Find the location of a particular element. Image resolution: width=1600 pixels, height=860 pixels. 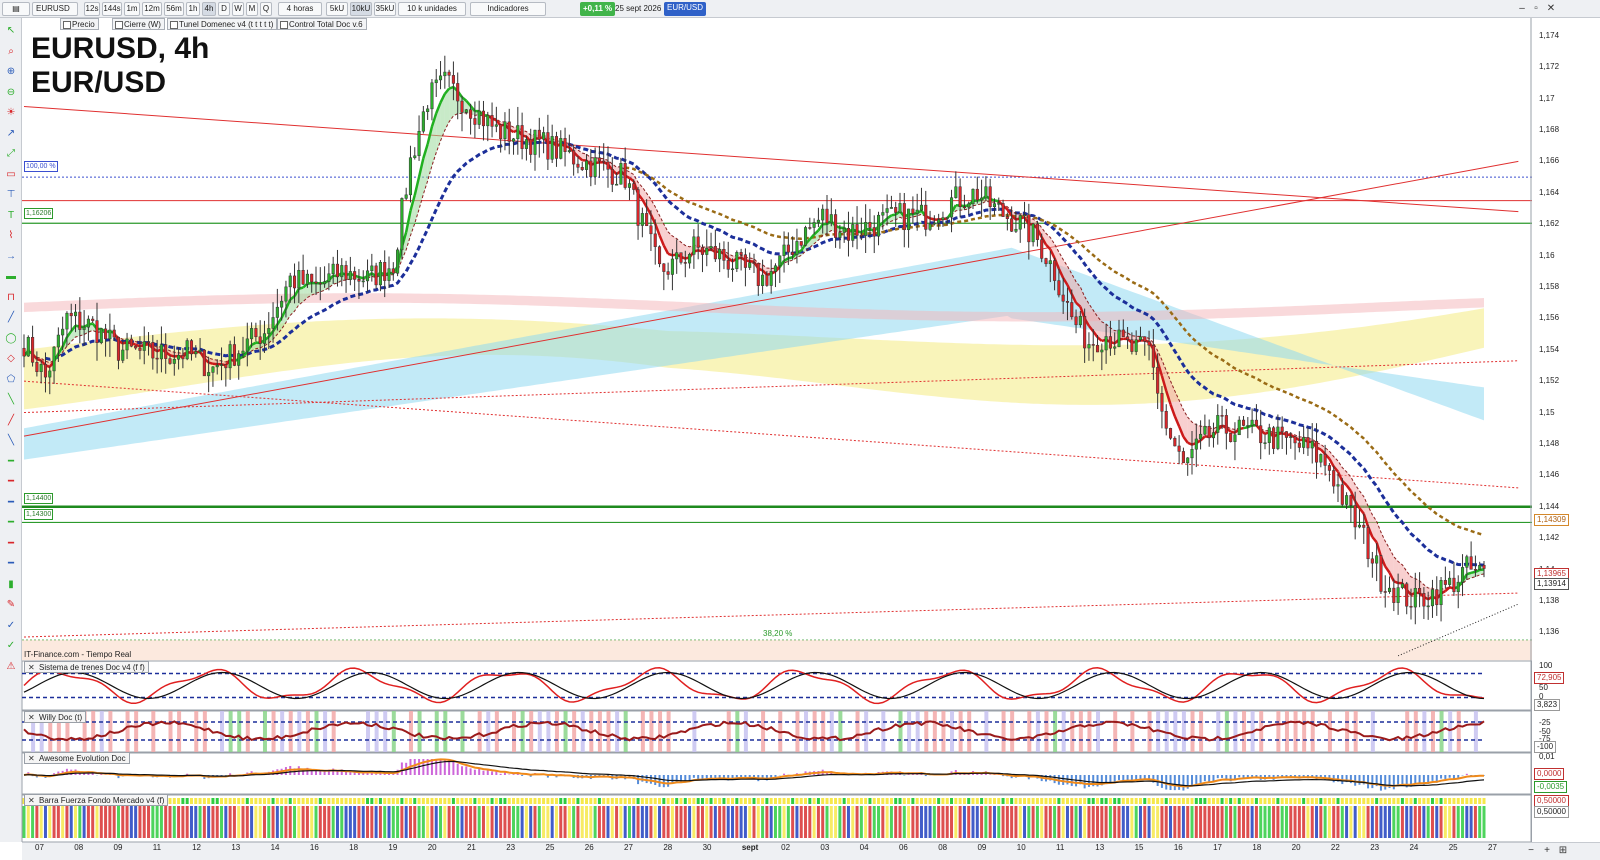

level-line-icon-2: ━ is located at coordinates (11, 482).